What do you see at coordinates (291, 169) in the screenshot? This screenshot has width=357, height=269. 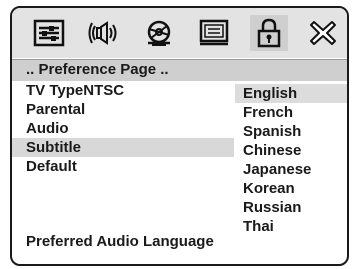 I see `option-japanese: Japanese` at bounding box center [291, 169].